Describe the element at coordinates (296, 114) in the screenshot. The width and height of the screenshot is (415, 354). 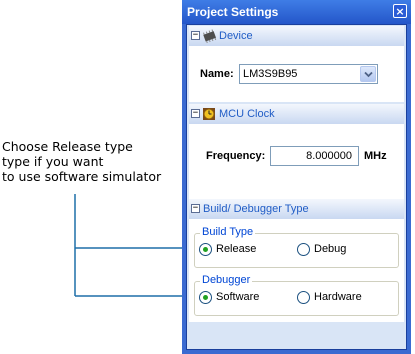
I see `section-header-mcu-clock: − MCU Clock` at that location.